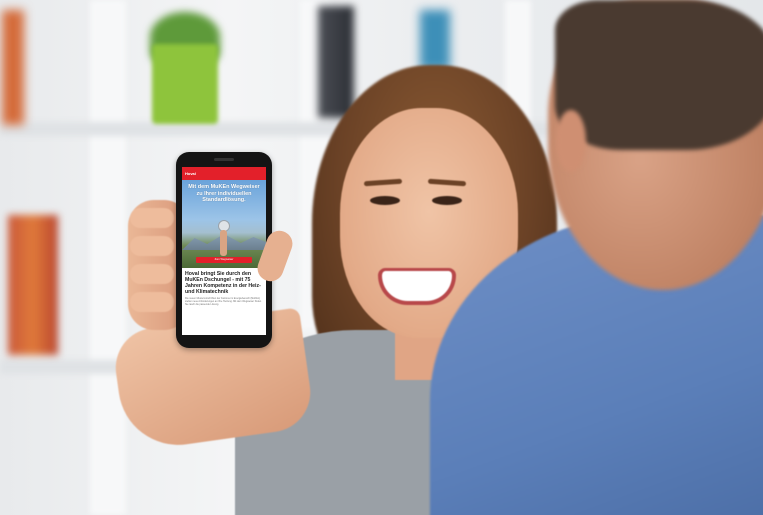 The width and height of the screenshot is (763, 515). Describe the element at coordinates (108, 257) in the screenshot. I see `shelf-post` at that location.